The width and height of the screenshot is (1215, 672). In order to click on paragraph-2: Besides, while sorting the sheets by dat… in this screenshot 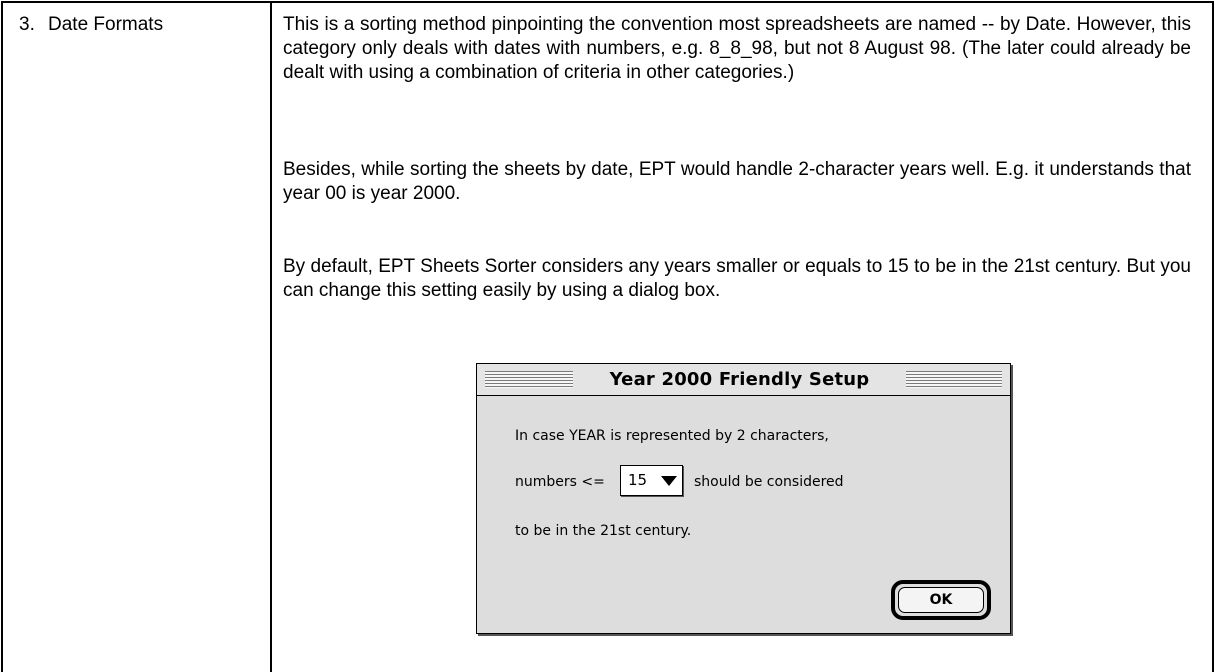, I will do `click(737, 181)`.